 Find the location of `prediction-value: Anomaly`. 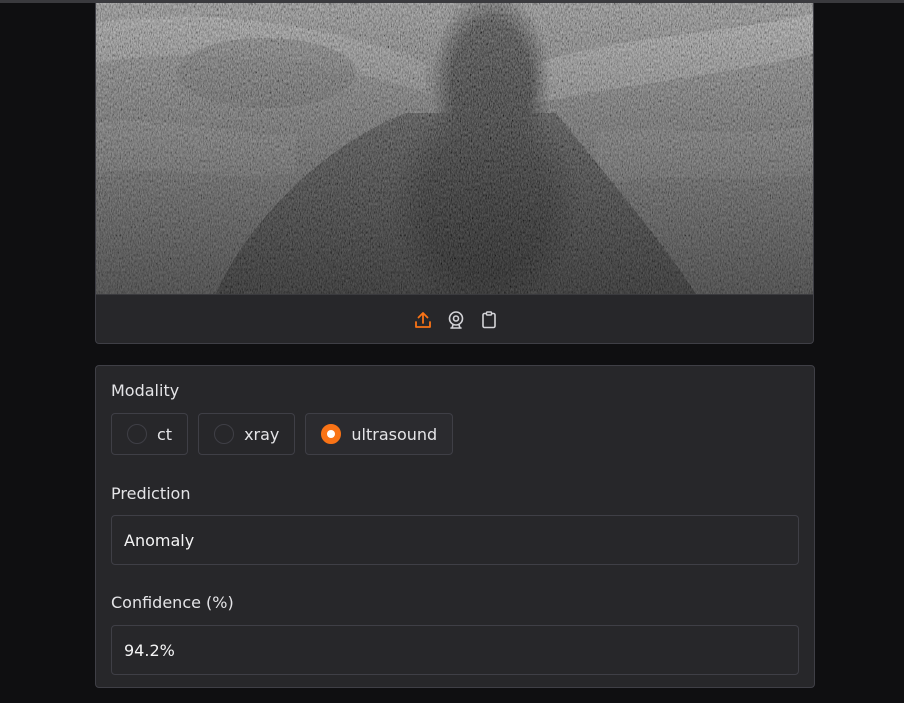

prediction-value: Anomaly is located at coordinates (159, 540).